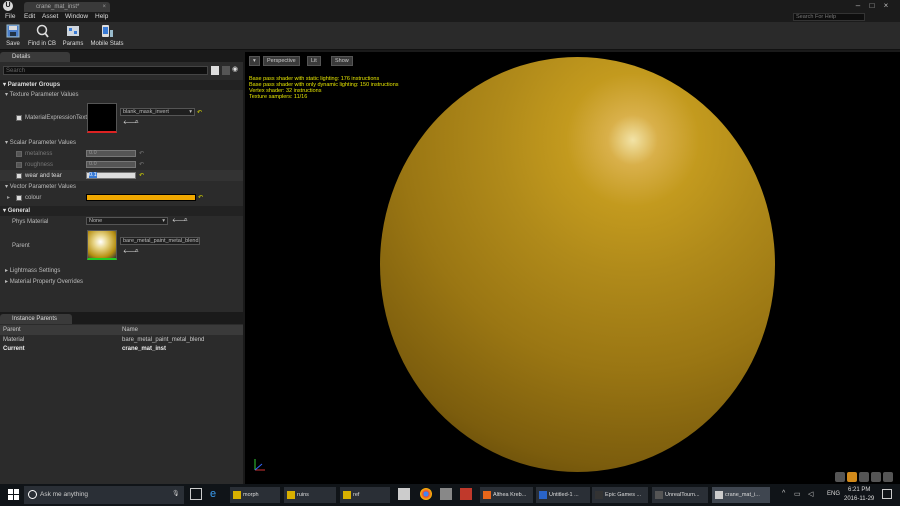  Describe the element at coordinates (146, 112) in the screenshot. I see `texture-value: blank_mask_invert` at that location.